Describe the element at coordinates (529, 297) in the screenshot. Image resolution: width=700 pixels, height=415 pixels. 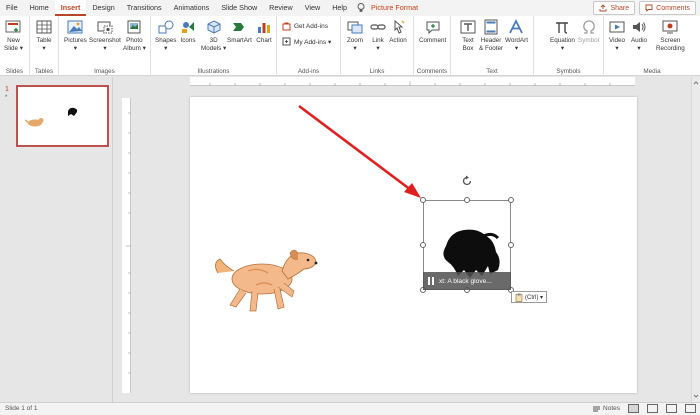
I see `paste-options-button: (Ctrl) ▾` at that location.